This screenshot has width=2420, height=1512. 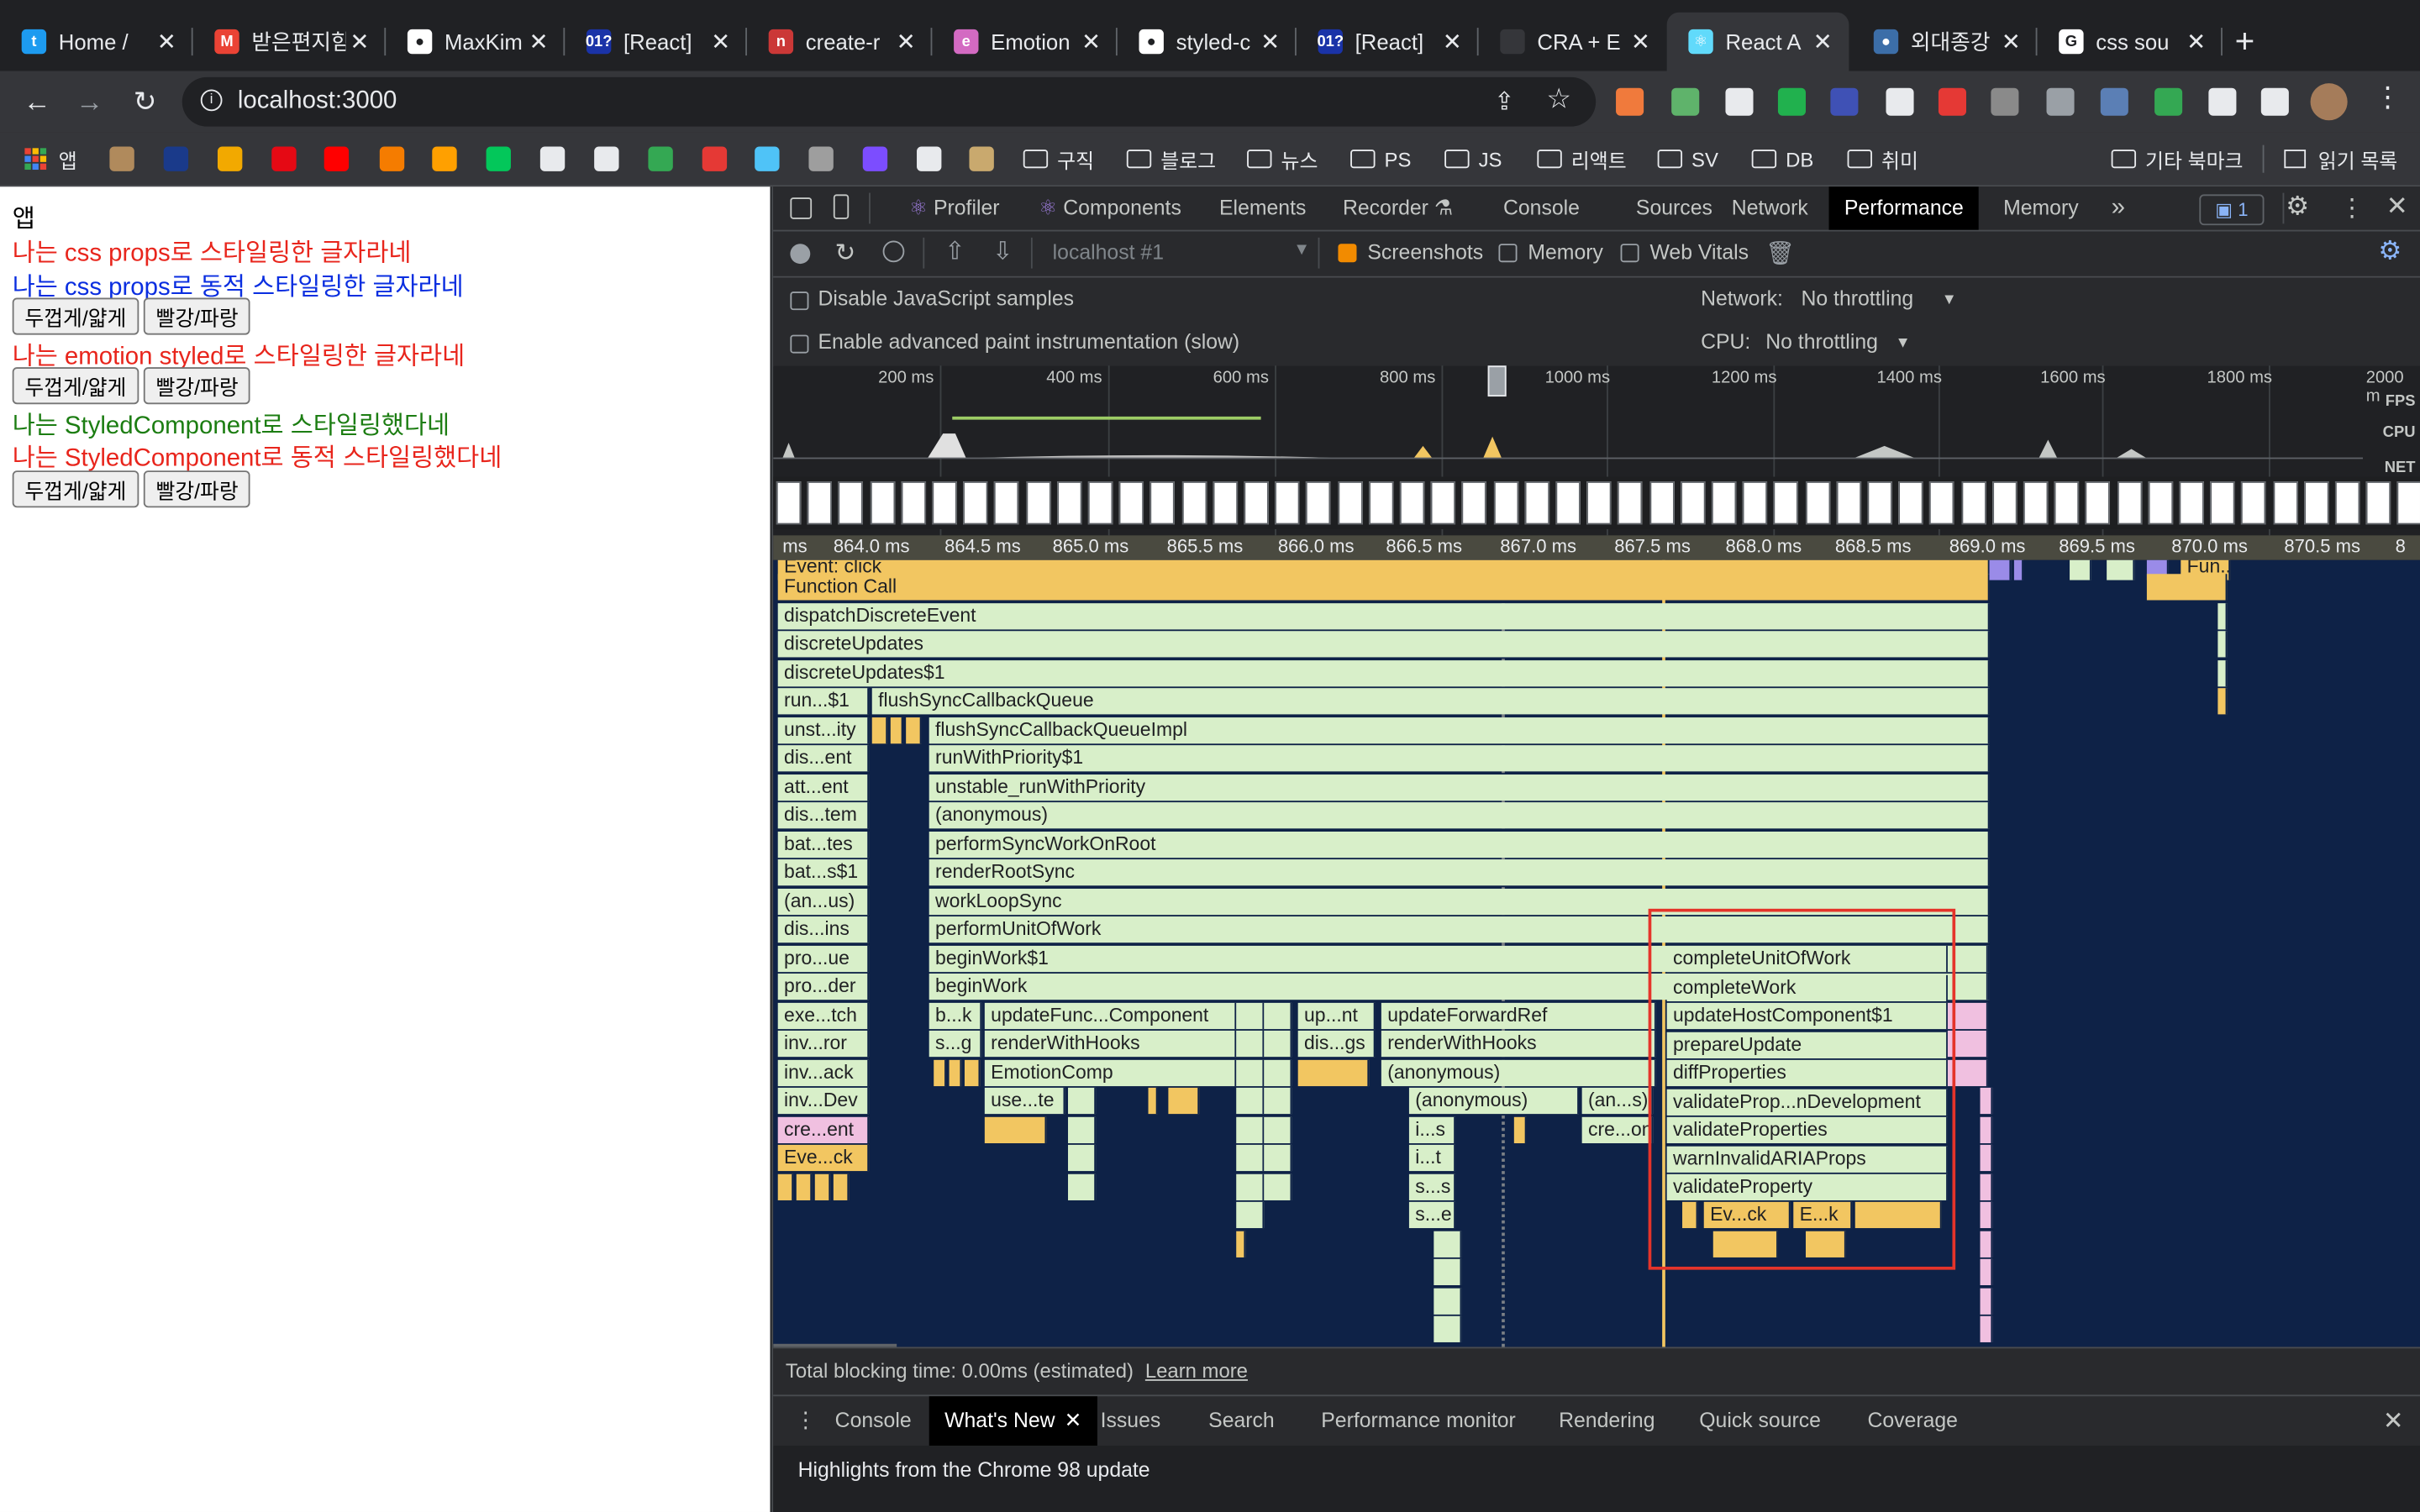 What do you see at coordinates (2232, 210) in the screenshot?
I see `issues-badge: ▣ 1` at bounding box center [2232, 210].